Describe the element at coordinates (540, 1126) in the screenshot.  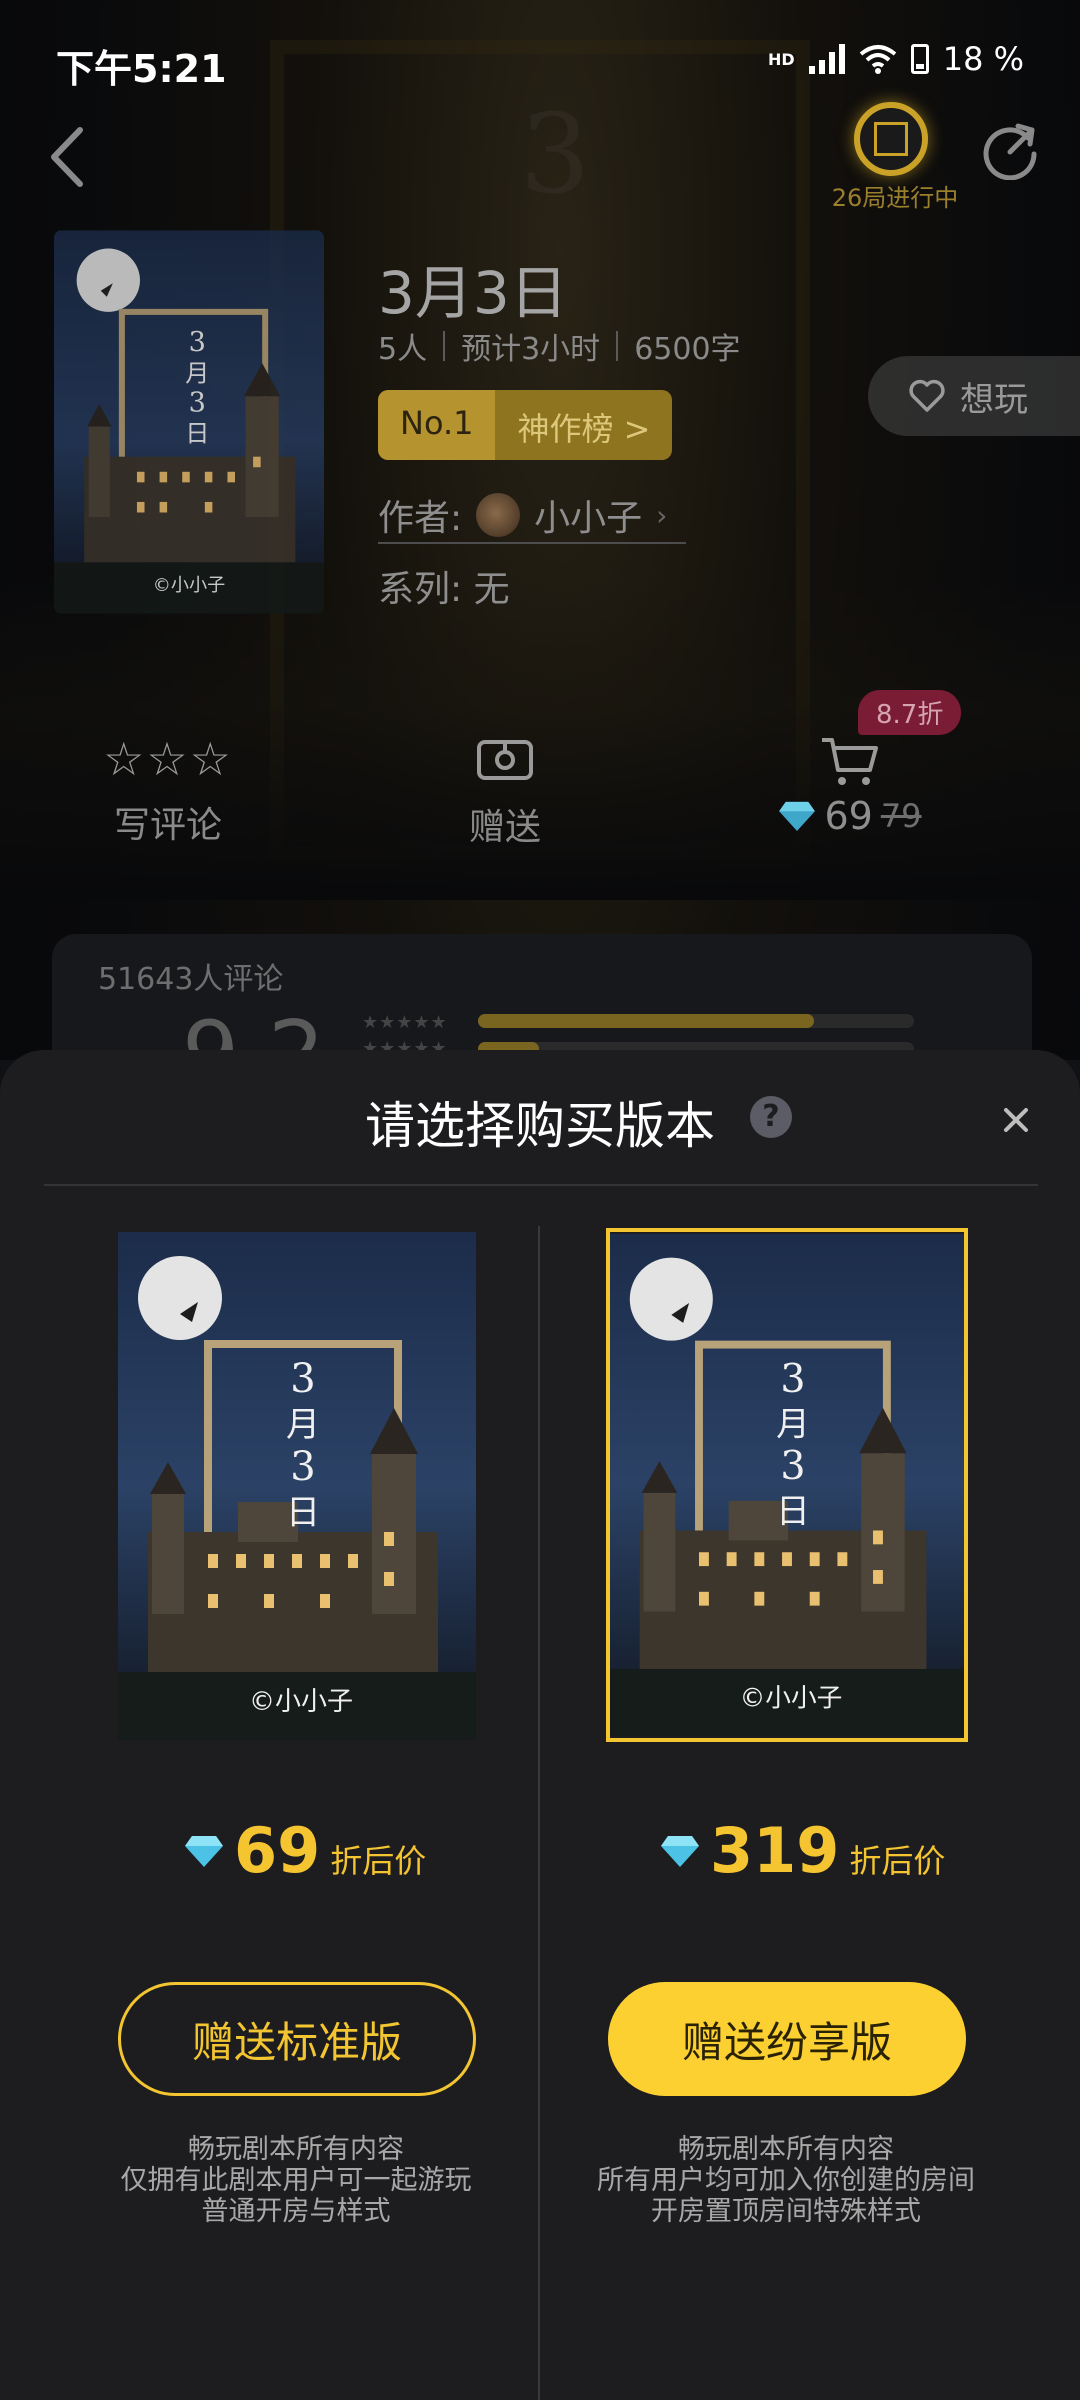
I see `sheet-title: 请选择购买版本` at that location.